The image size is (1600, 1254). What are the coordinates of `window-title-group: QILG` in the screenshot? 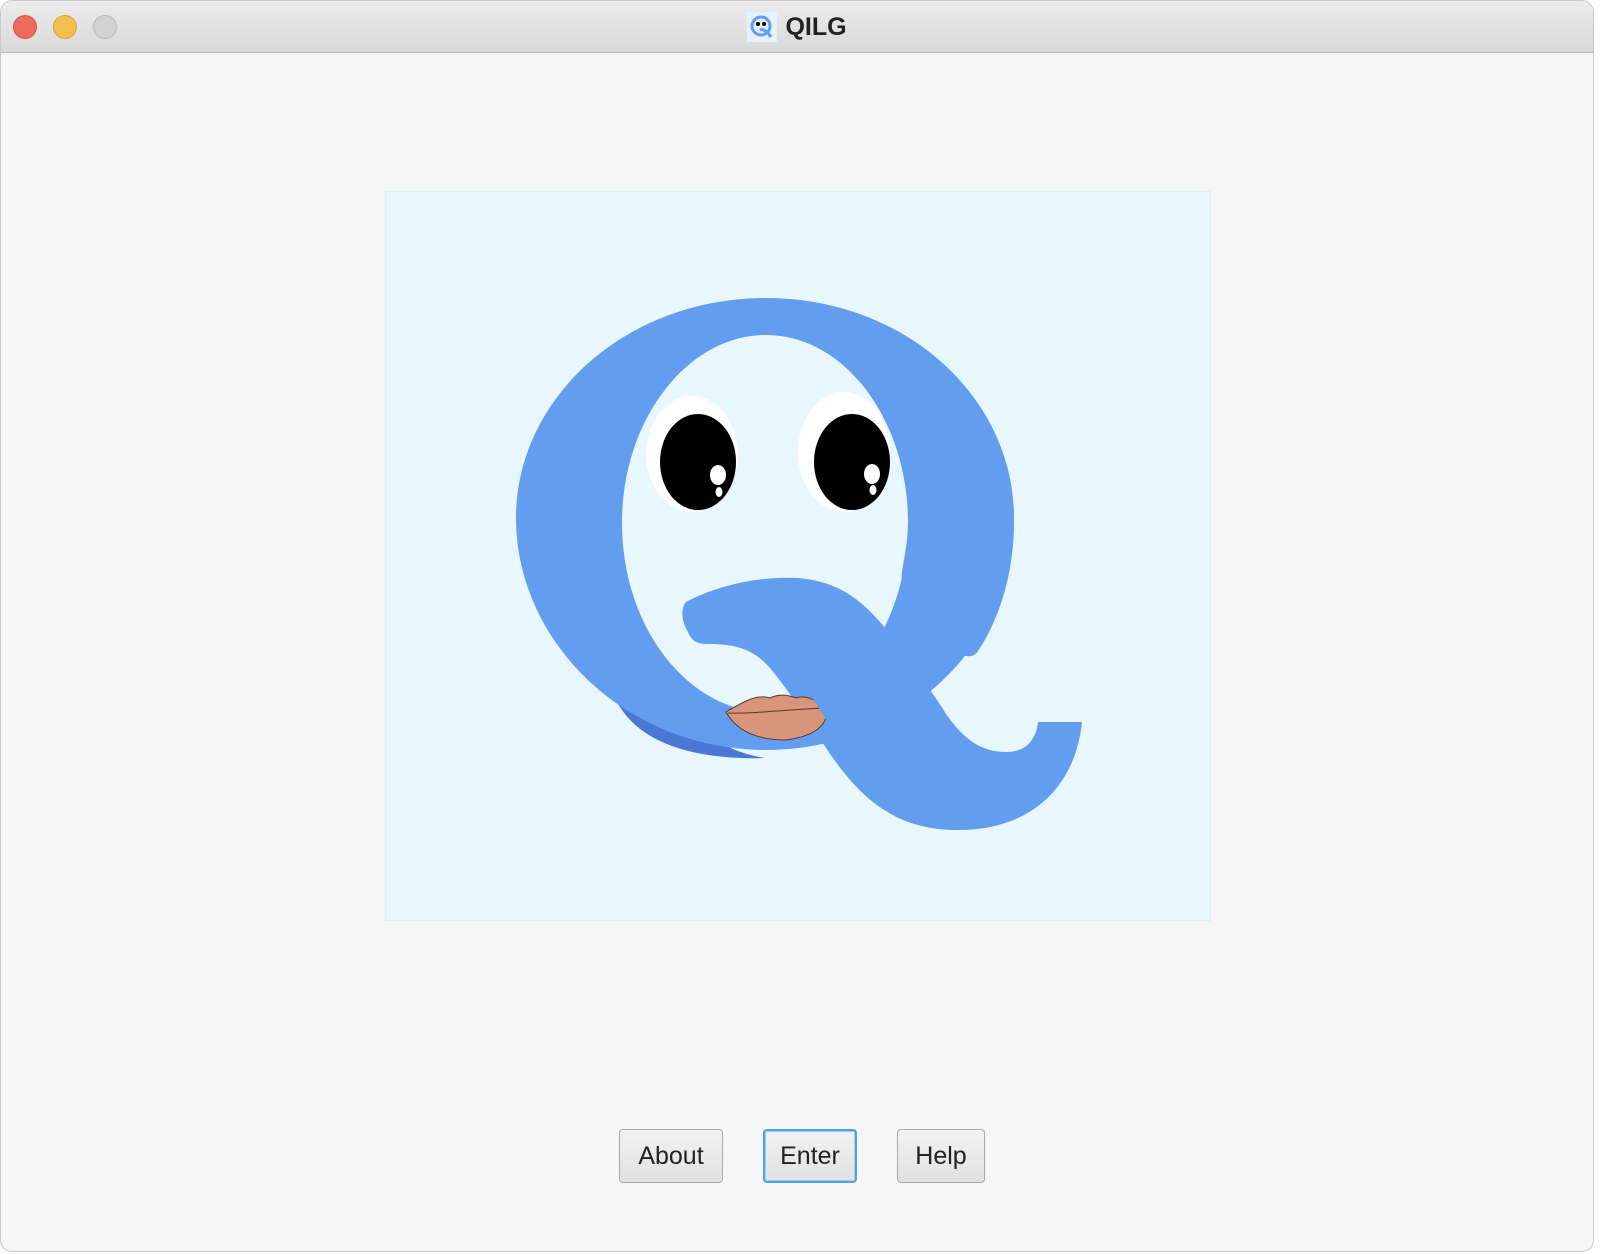 It's located at (797, 27).